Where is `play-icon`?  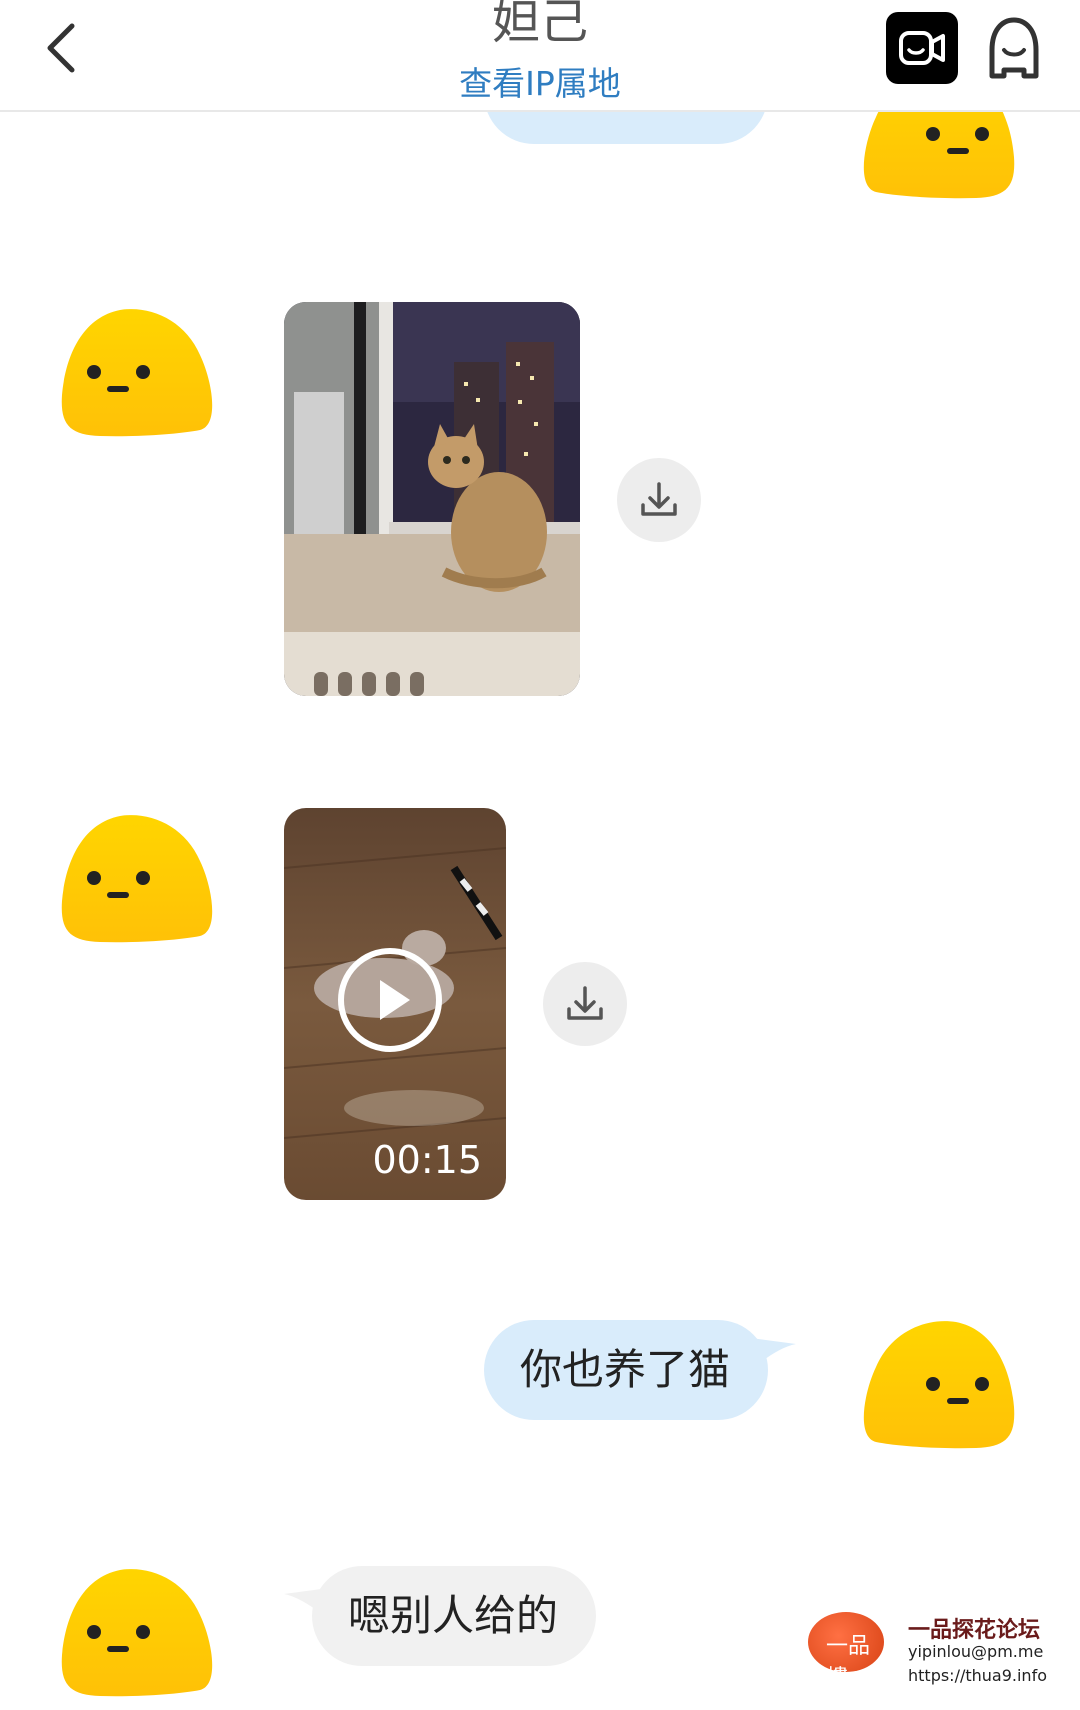
play-icon is located at coordinates (395, 1000).